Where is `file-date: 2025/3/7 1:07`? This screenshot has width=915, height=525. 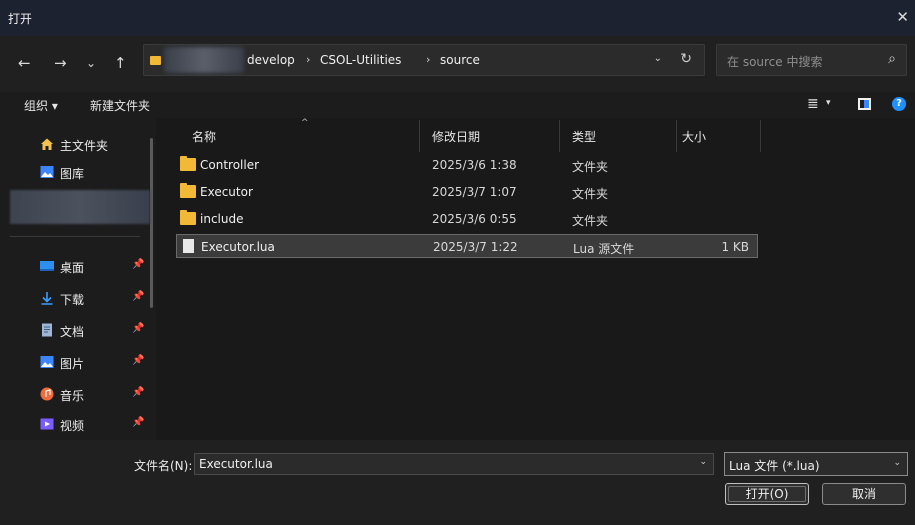 file-date: 2025/3/7 1:07 is located at coordinates (474, 192).